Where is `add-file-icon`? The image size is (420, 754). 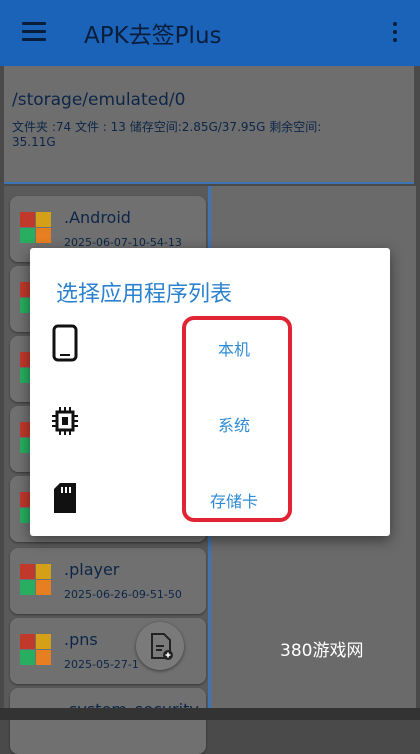
add-file-icon is located at coordinates (162, 646).